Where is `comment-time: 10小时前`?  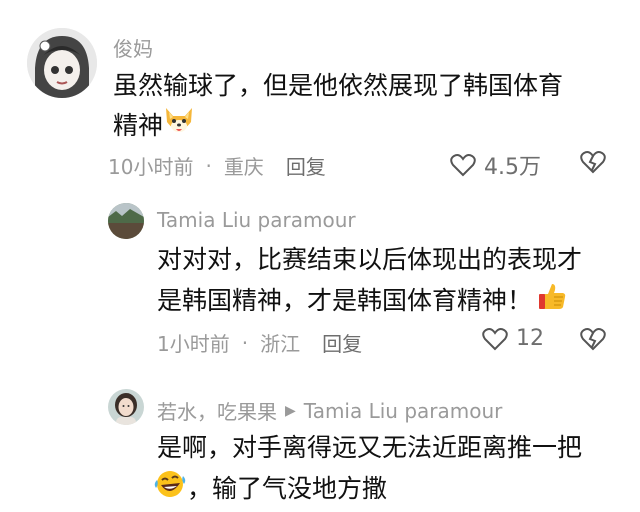
comment-time: 10小时前 is located at coordinates (151, 167).